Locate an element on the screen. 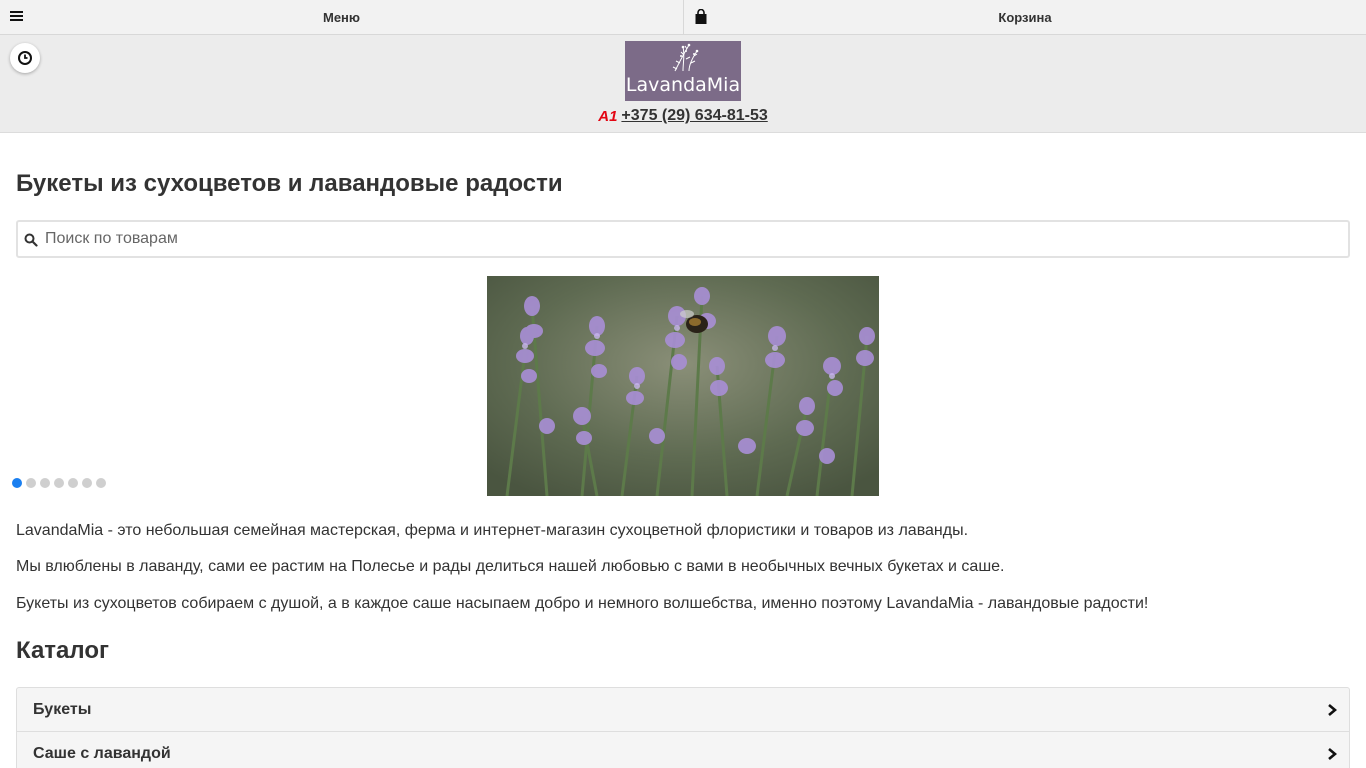 The height and width of the screenshot is (768, 1366). lavender-sprig-icon is located at coordinates (685, 57).